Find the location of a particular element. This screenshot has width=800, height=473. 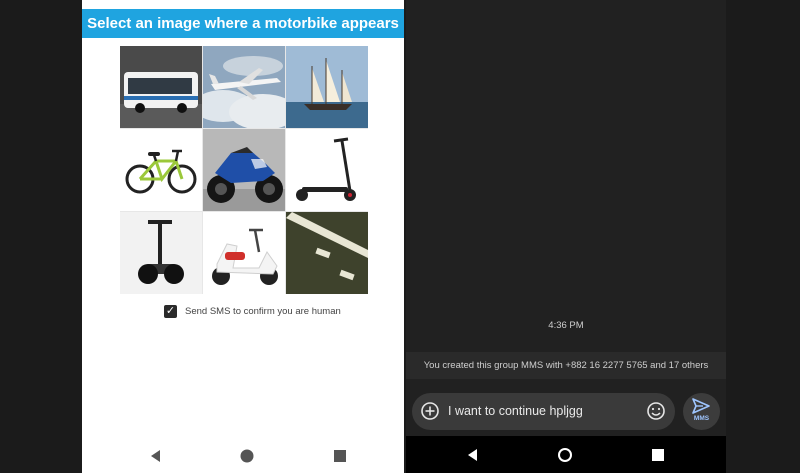

electric-scooter-image is located at coordinates (327, 170).